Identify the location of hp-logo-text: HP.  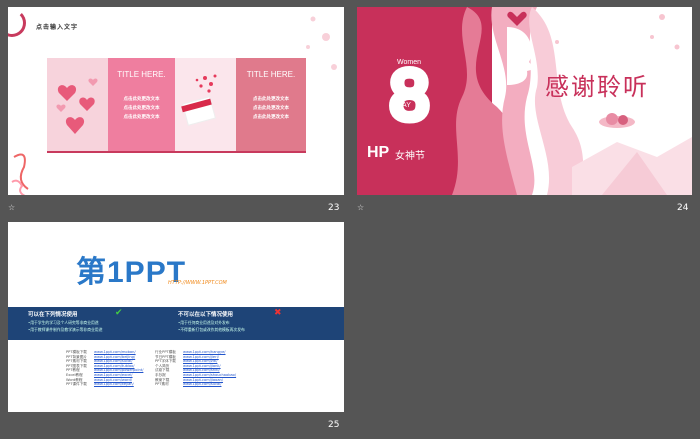
(378, 152).